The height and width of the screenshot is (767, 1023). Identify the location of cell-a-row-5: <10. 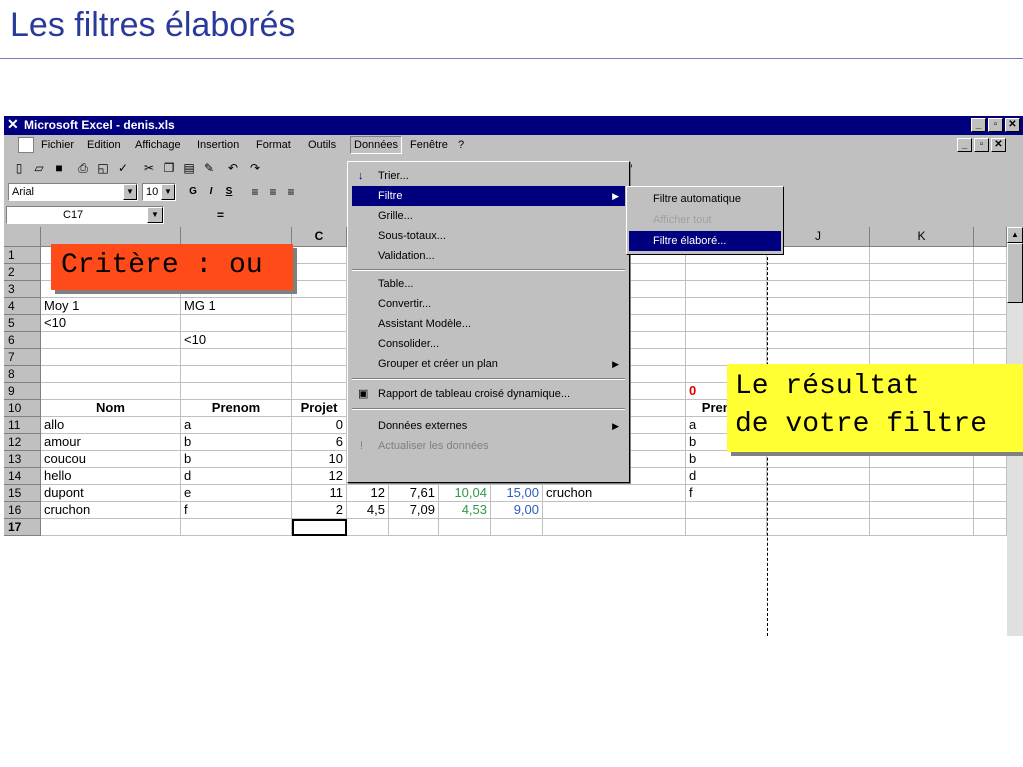
(111, 323).